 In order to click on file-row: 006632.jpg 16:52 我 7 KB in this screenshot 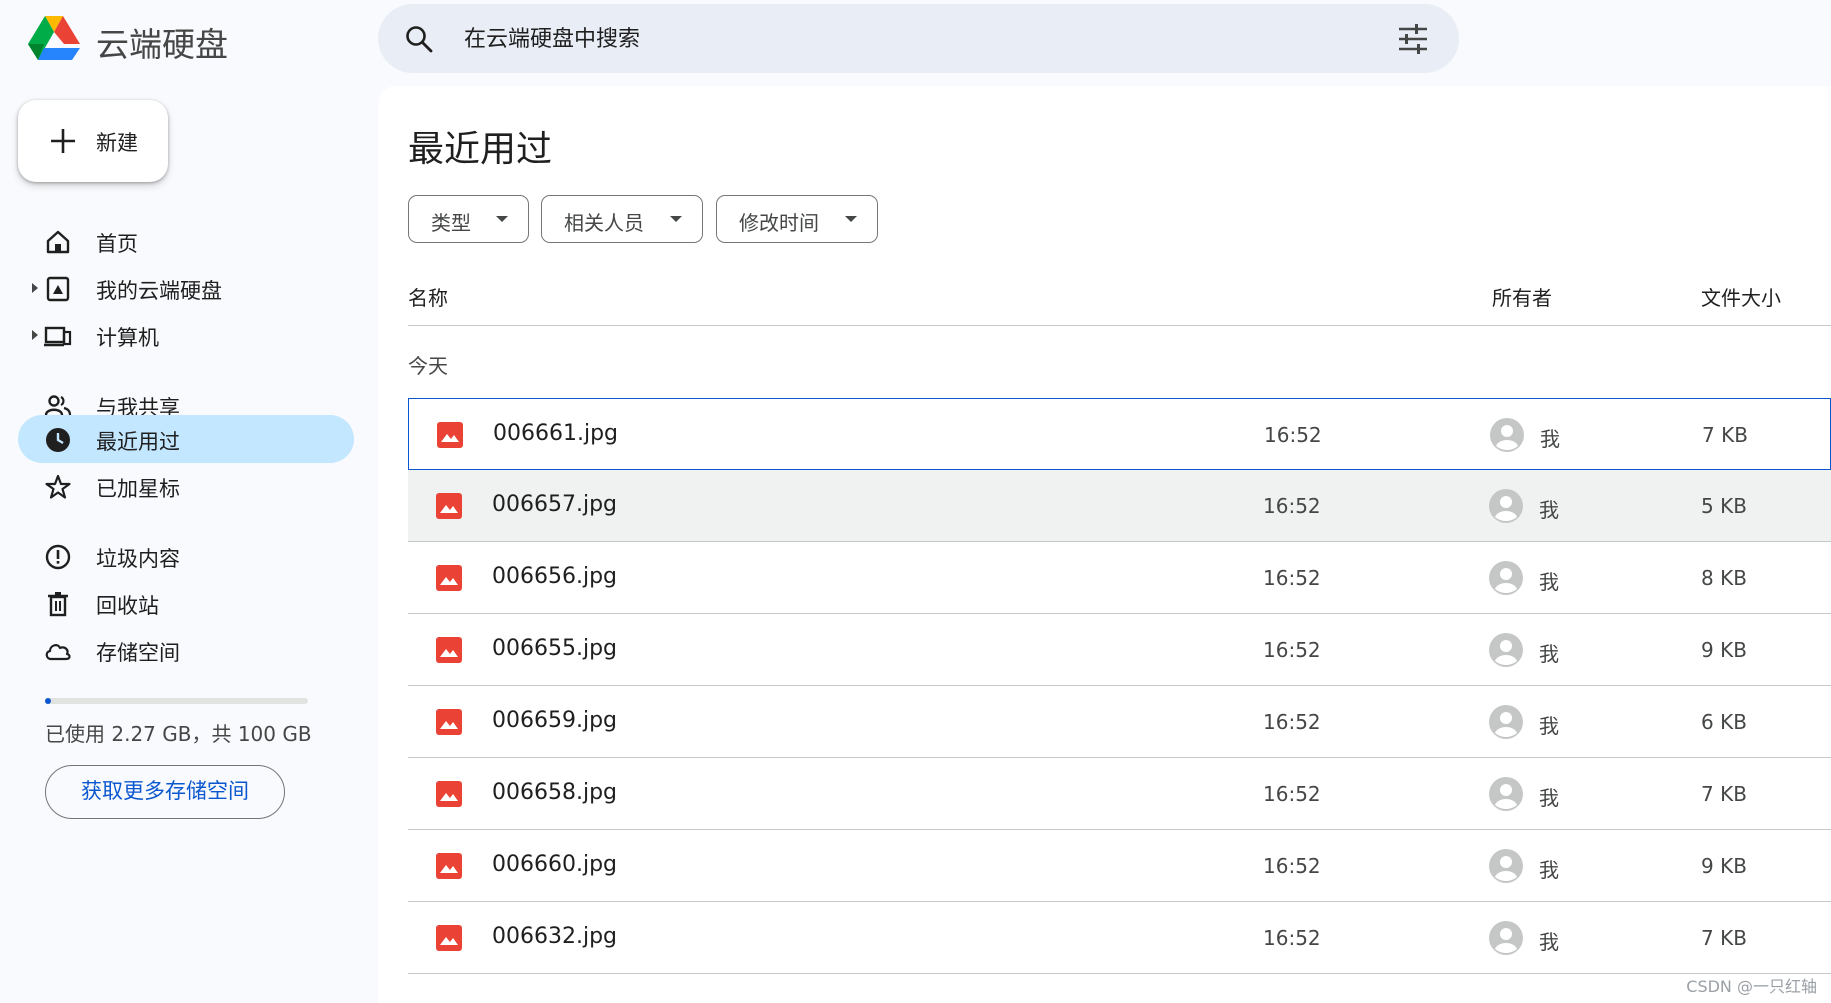, I will do `click(1119, 938)`.